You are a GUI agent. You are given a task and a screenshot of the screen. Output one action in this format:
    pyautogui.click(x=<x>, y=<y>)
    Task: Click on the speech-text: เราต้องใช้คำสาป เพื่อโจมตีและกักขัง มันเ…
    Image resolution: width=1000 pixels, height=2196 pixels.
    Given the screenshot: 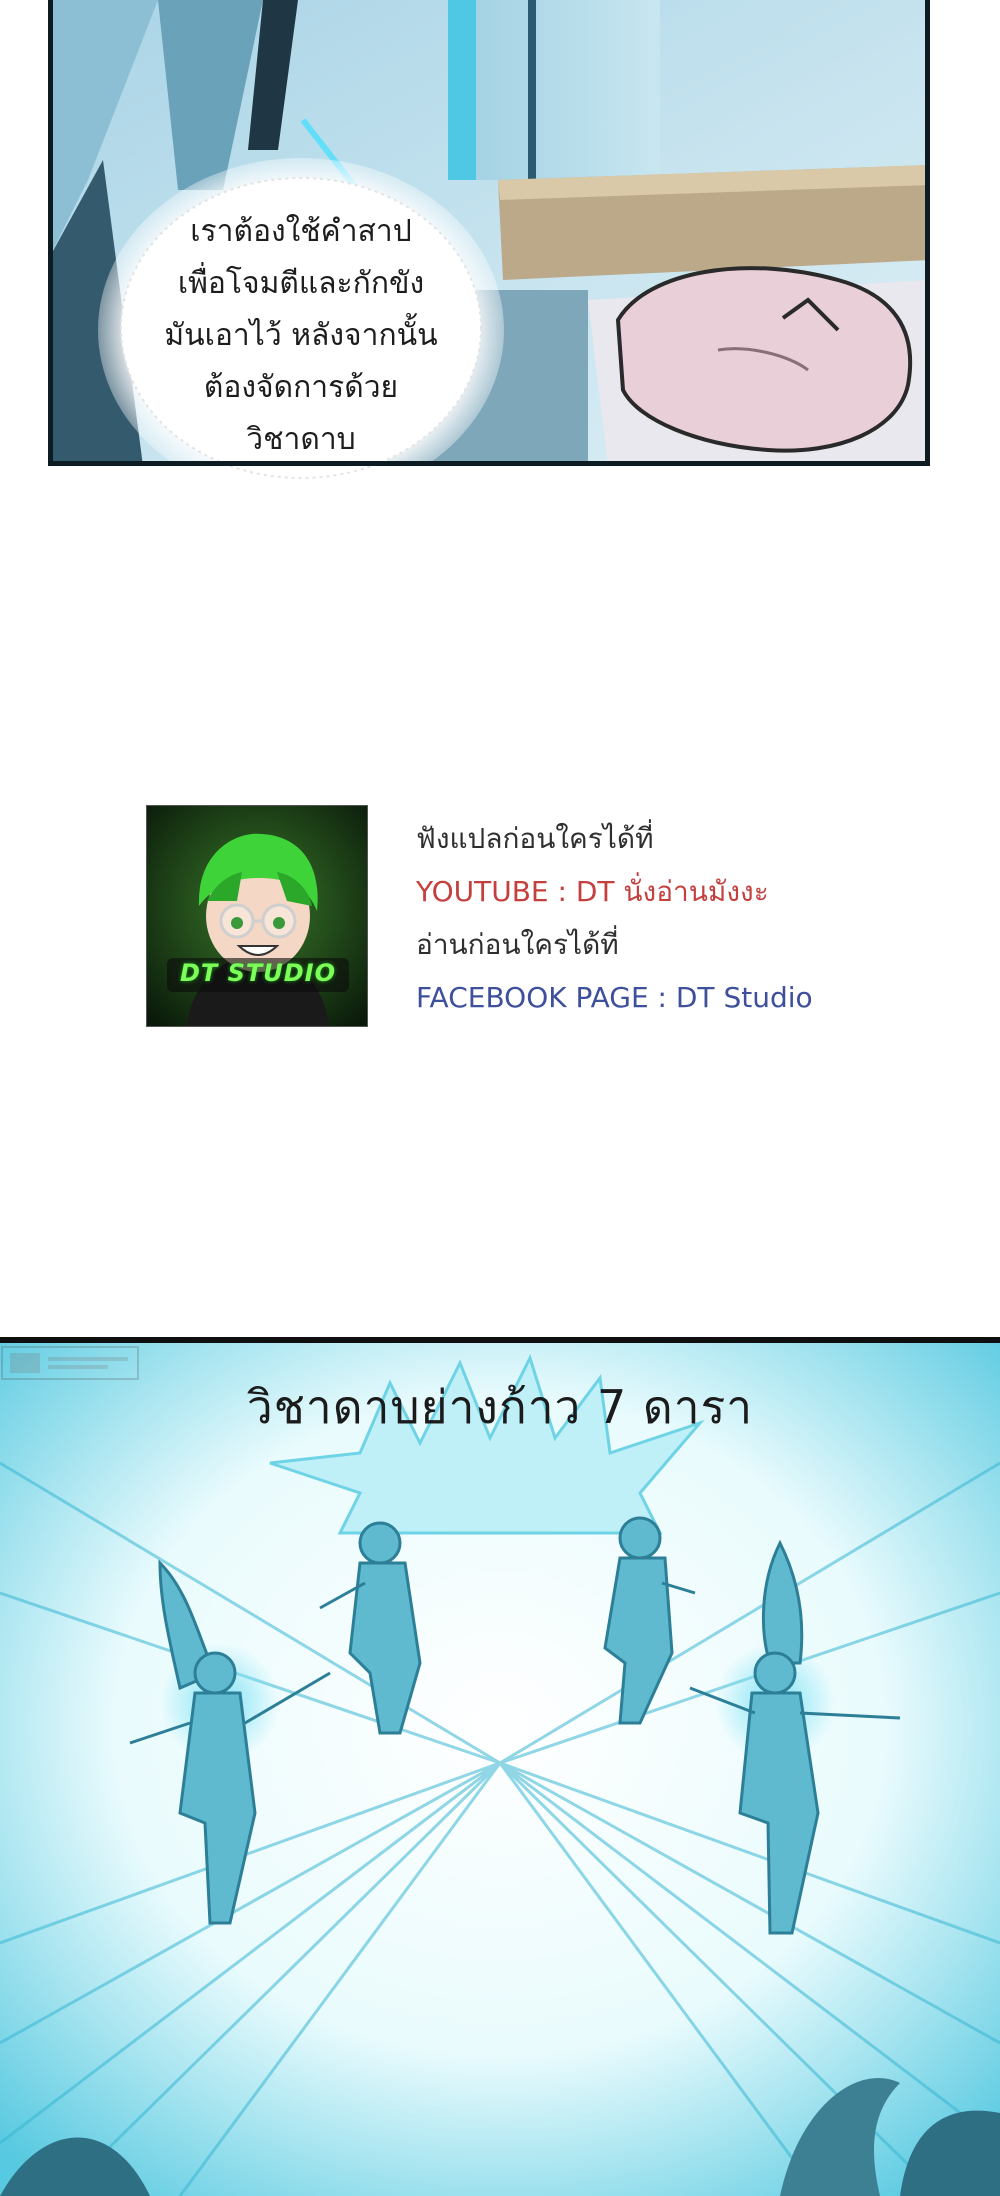 What is the action you would take?
    pyautogui.click(x=301, y=336)
    